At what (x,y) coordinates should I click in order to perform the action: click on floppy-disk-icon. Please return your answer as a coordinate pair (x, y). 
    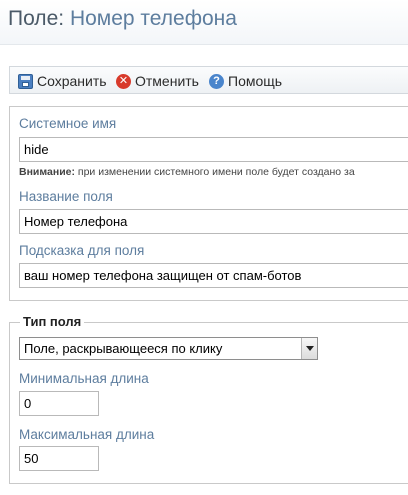
    Looking at the image, I should click on (25, 81).